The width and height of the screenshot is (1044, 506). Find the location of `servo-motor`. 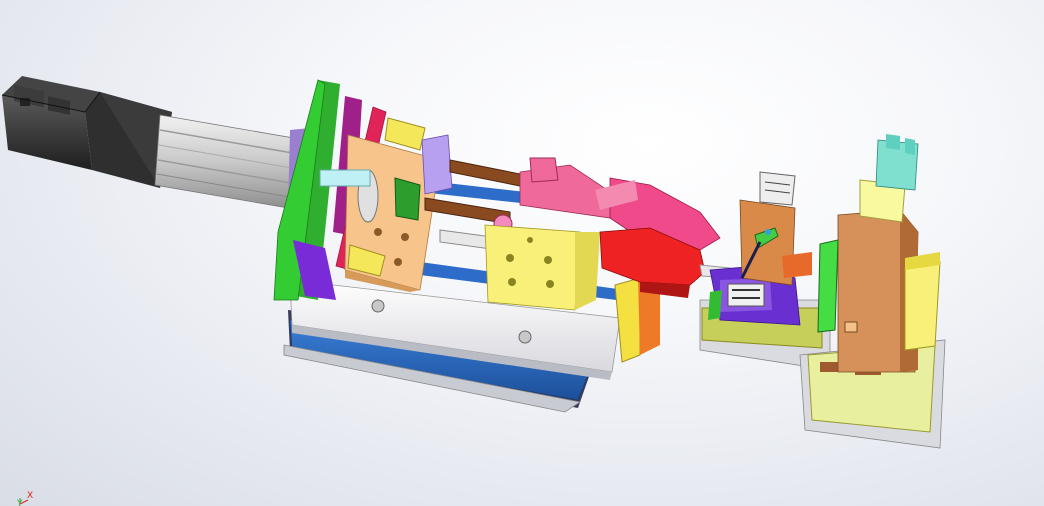

servo-motor is located at coordinates (86, 132).